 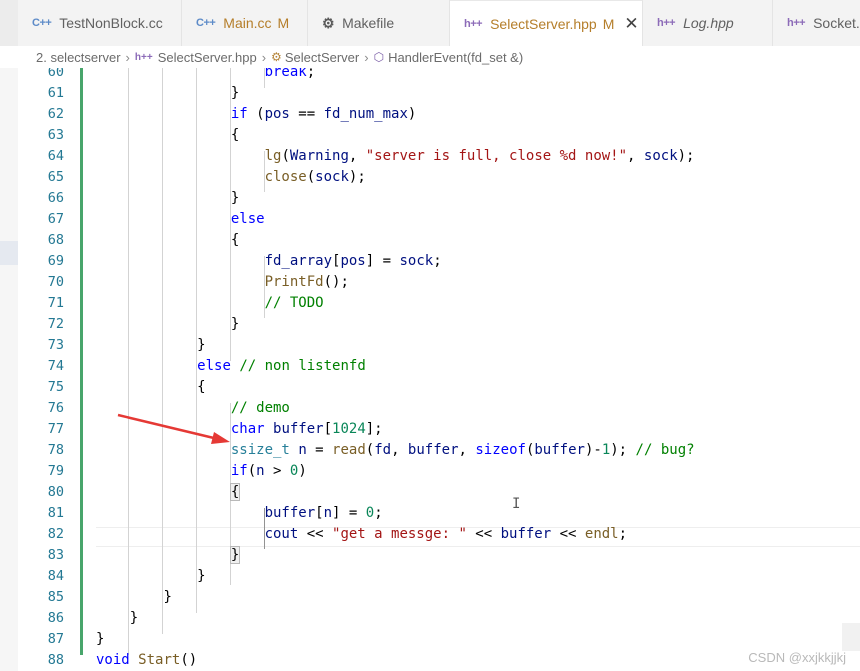 What do you see at coordinates (322, 57) in the screenshot?
I see `breadcrumb-class: SelectServer` at bounding box center [322, 57].